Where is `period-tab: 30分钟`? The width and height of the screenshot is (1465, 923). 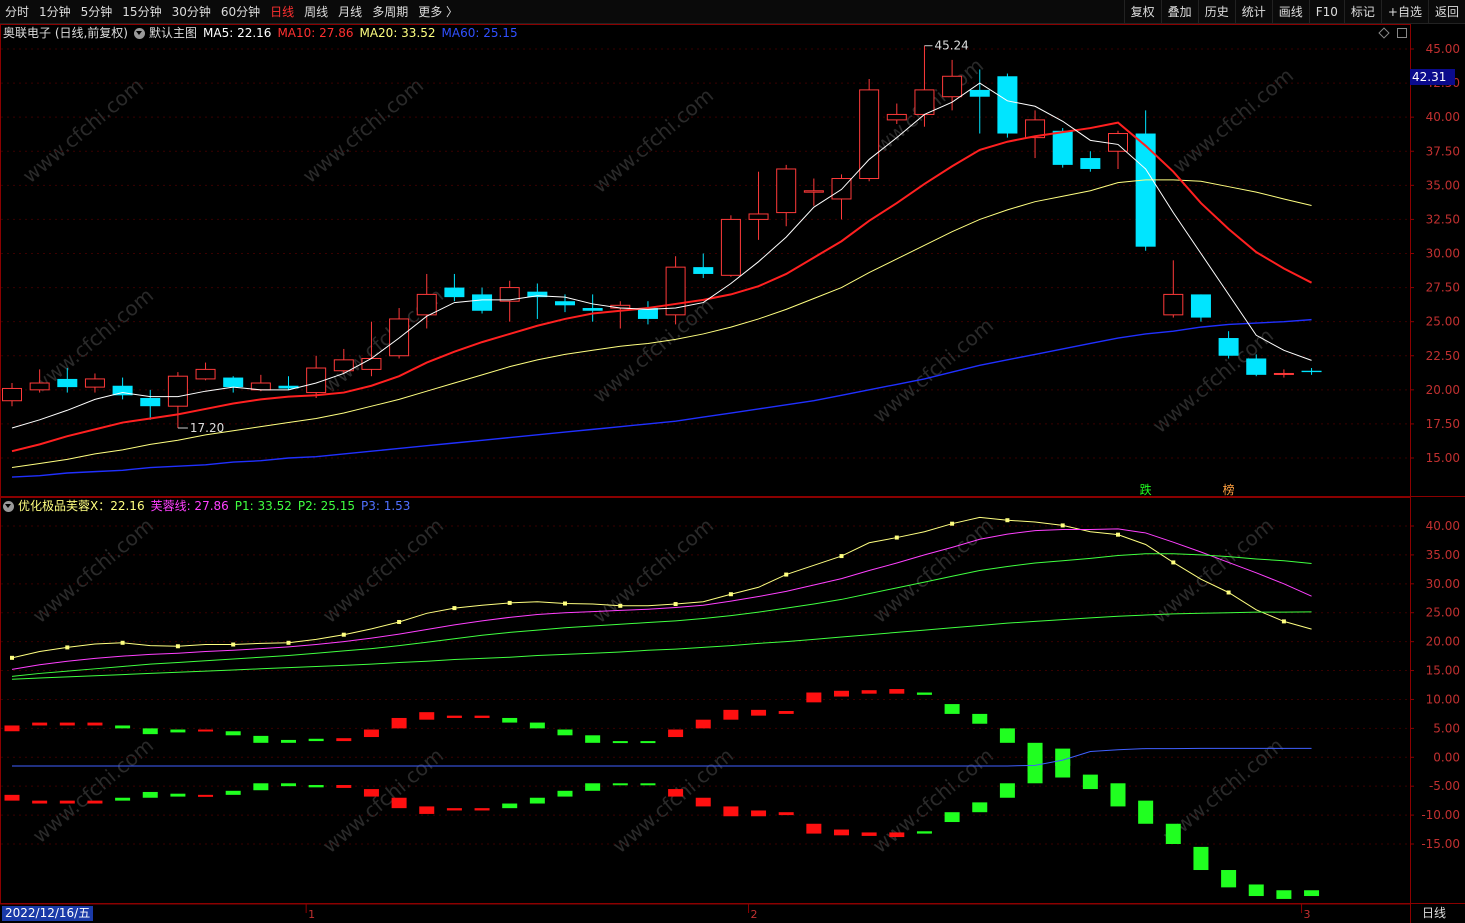 period-tab: 30分钟 is located at coordinates (191, 12).